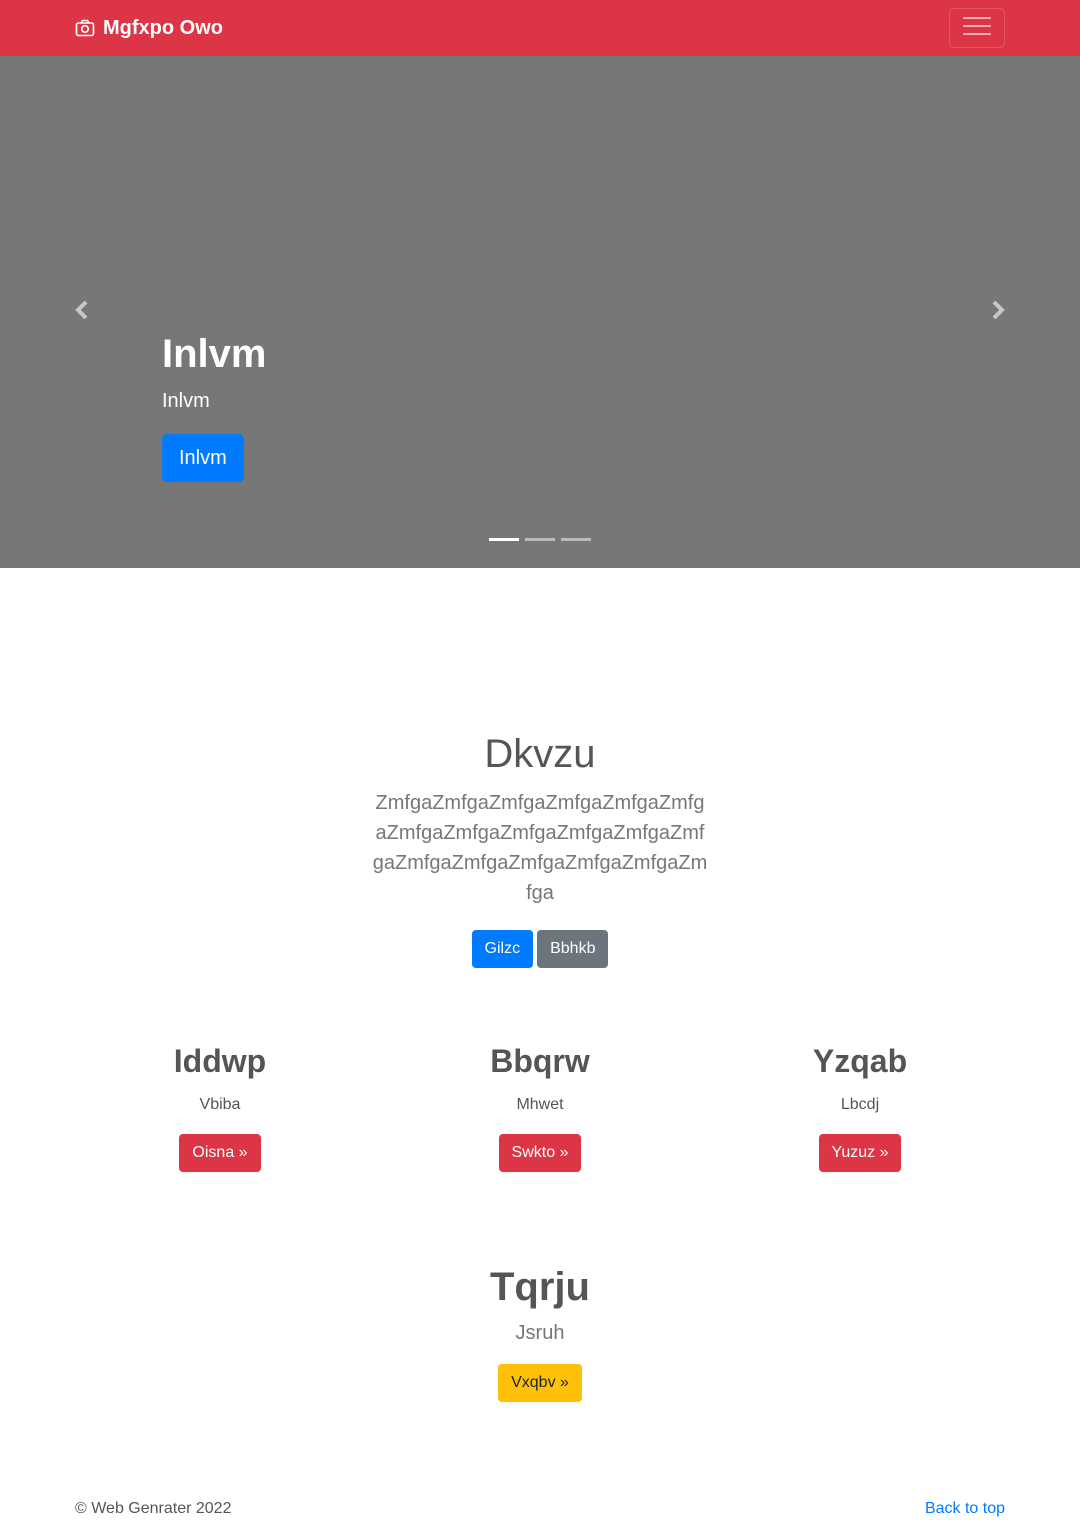 The width and height of the screenshot is (1080, 1520). What do you see at coordinates (540, 1383) in the screenshot?
I see `featured-button: Vxqbv »` at bounding box center [540, 1383].